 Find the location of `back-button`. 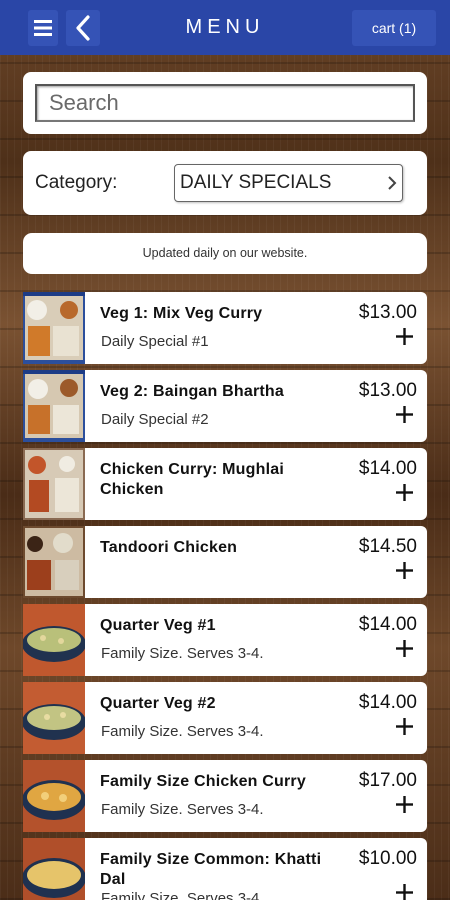

back-button is located at coordinates (83, 28).